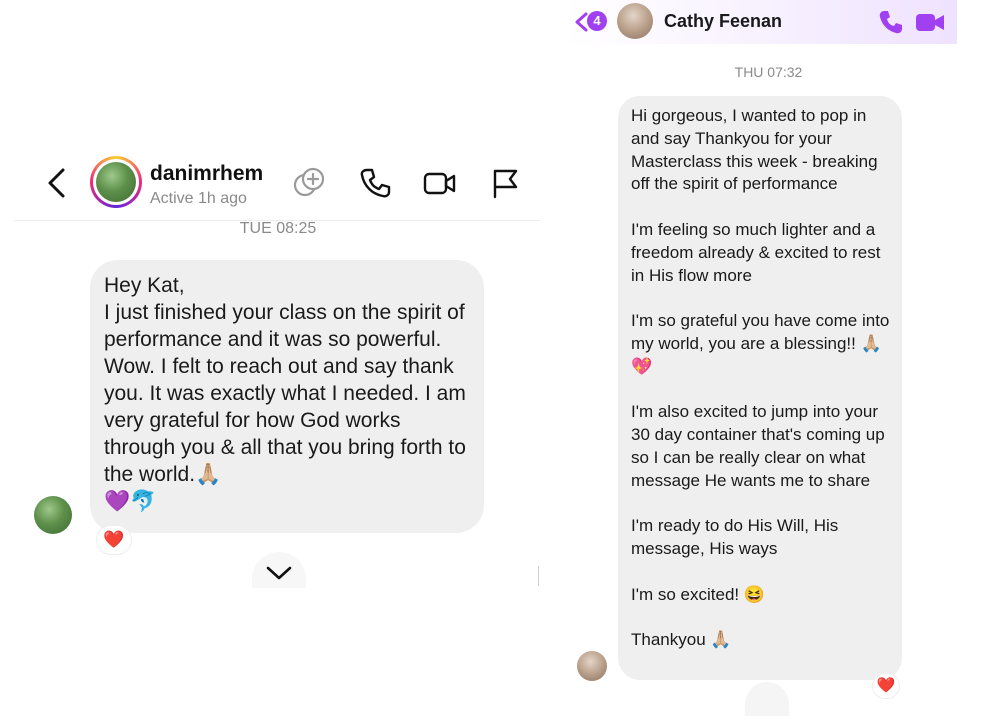 Image resolution: width=992 pixels, height=716 pixels. What do you see at coordinates (309, 183) in the screenshot?
I see `add-people-icon` at bounding box center [309, 183].